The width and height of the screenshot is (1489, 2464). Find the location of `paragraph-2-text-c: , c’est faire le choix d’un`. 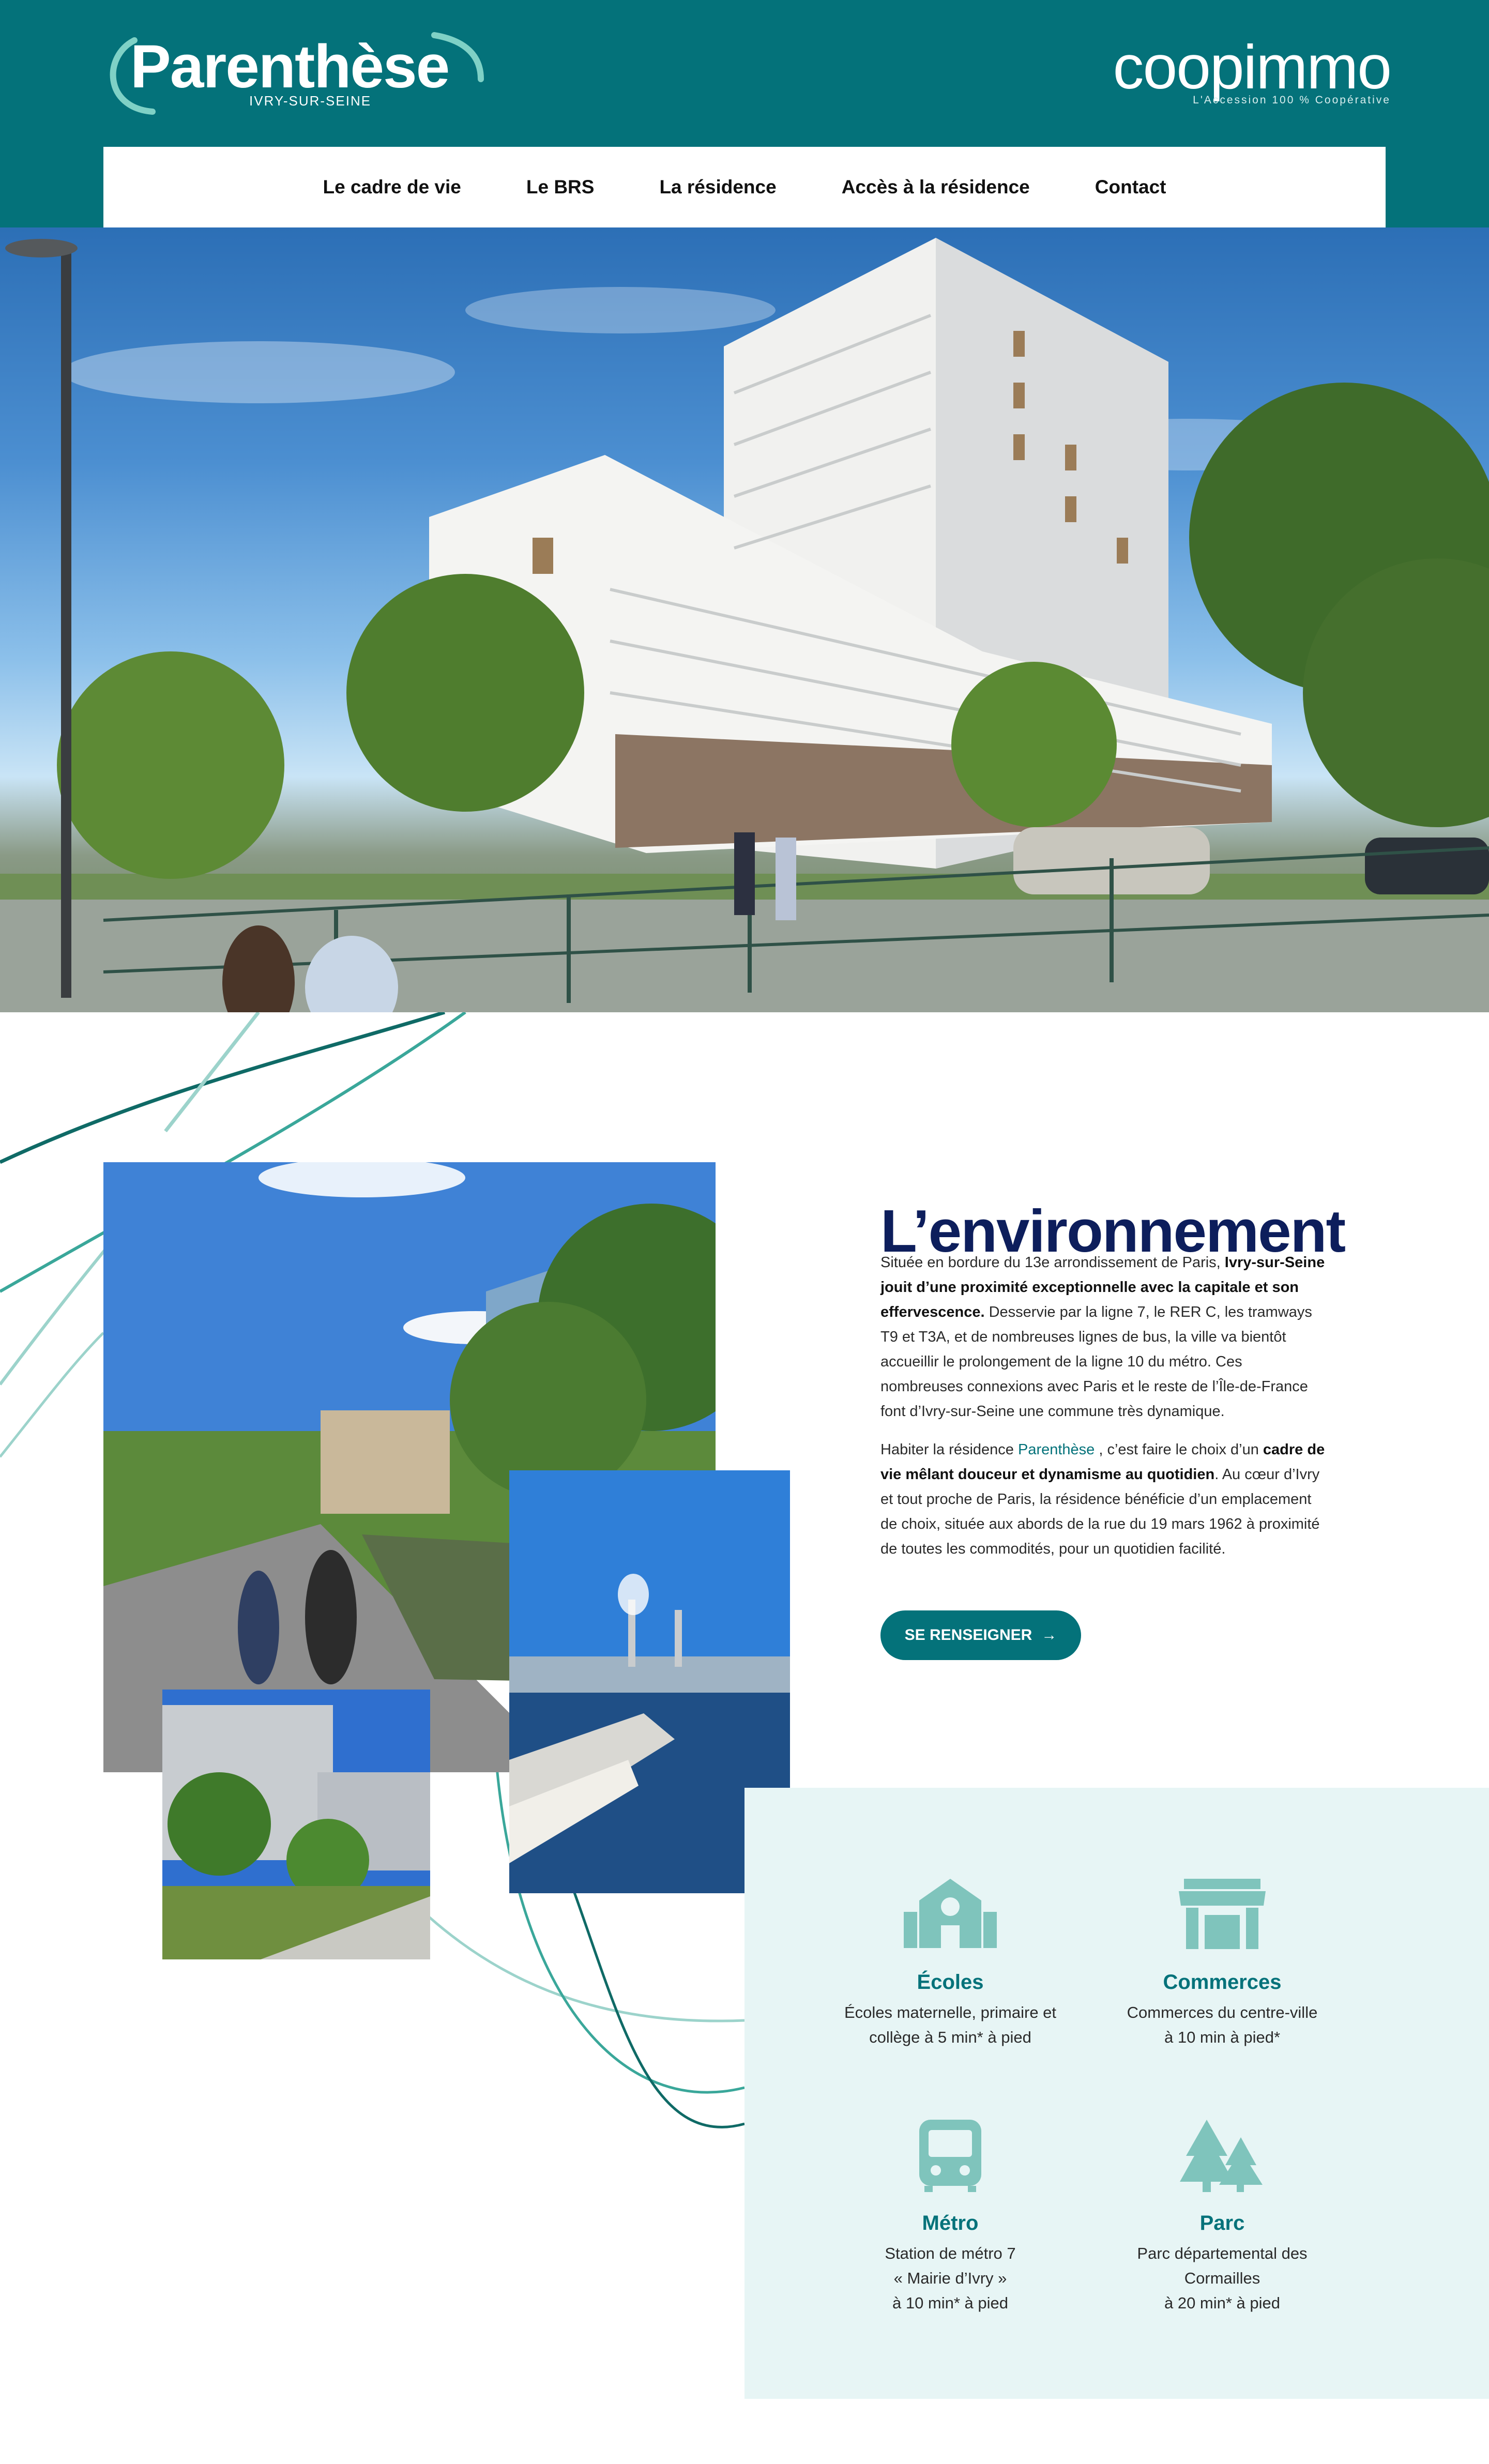

paragraph-2-text-c: , c’est faire le choix d’un is located at coordinates (1179, 1449).